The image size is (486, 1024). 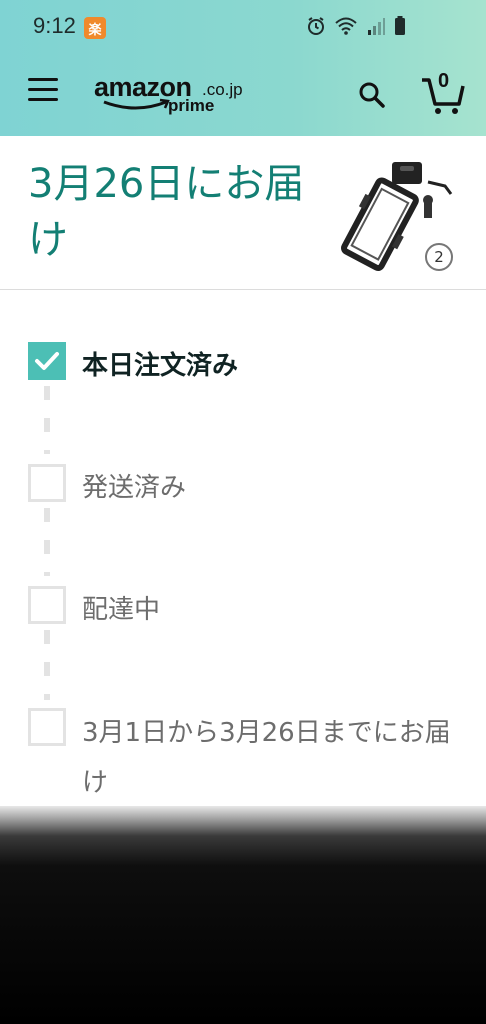 I want to click on wifi-icon, so click(x=346, y=26).